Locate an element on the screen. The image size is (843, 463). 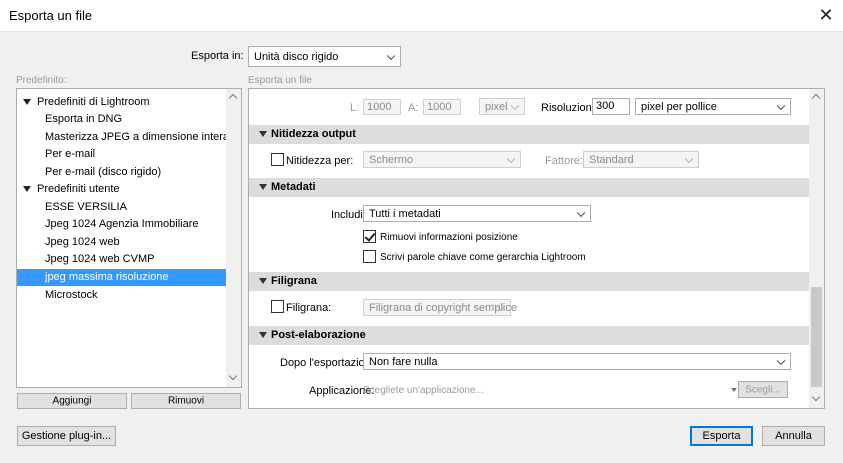
settings-scrollbar is located at coordinates (816, 248).